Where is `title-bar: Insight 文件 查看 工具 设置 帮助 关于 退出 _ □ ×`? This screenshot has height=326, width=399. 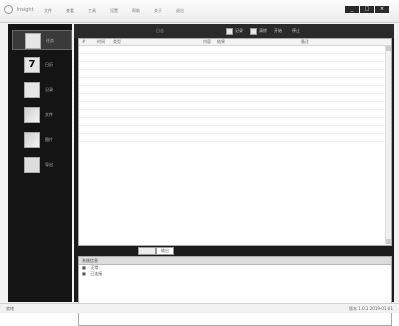
title-bar: Insight 文件 查看 工具 设置 帮助 关于 退出 _ □ × is located at coordinates (199, 11).